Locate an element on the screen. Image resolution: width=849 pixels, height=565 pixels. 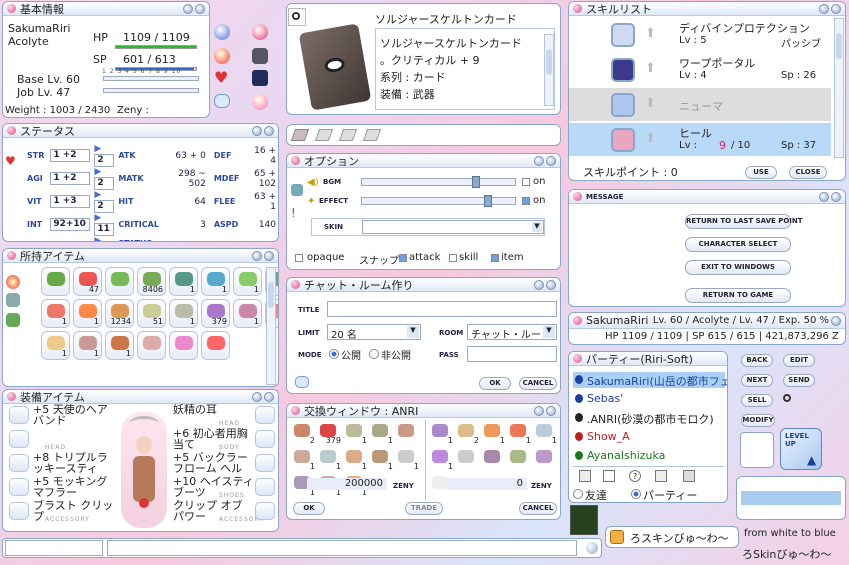
link-icon is located at coordinates (661, 476).